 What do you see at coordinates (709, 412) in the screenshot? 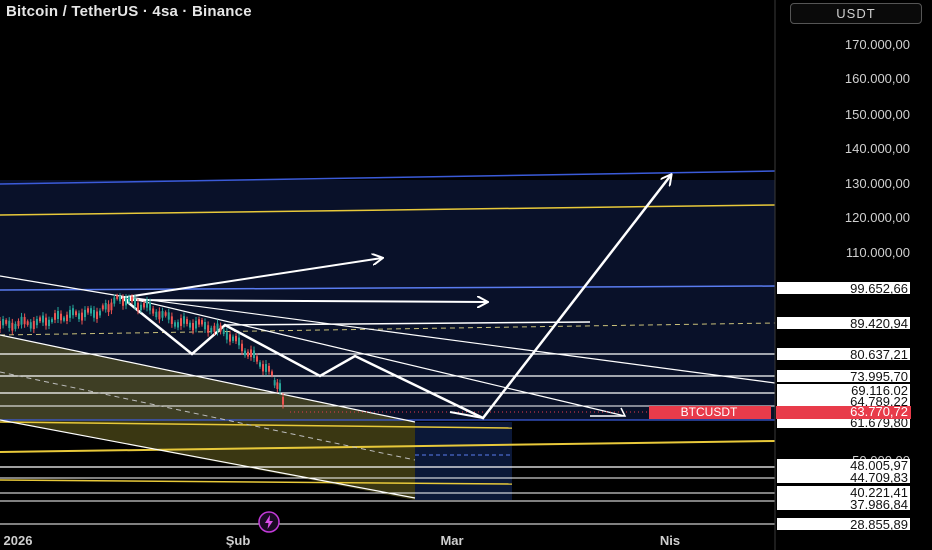
I see `symbol-label: BTCUSDT` at bounding box center [709, 412].